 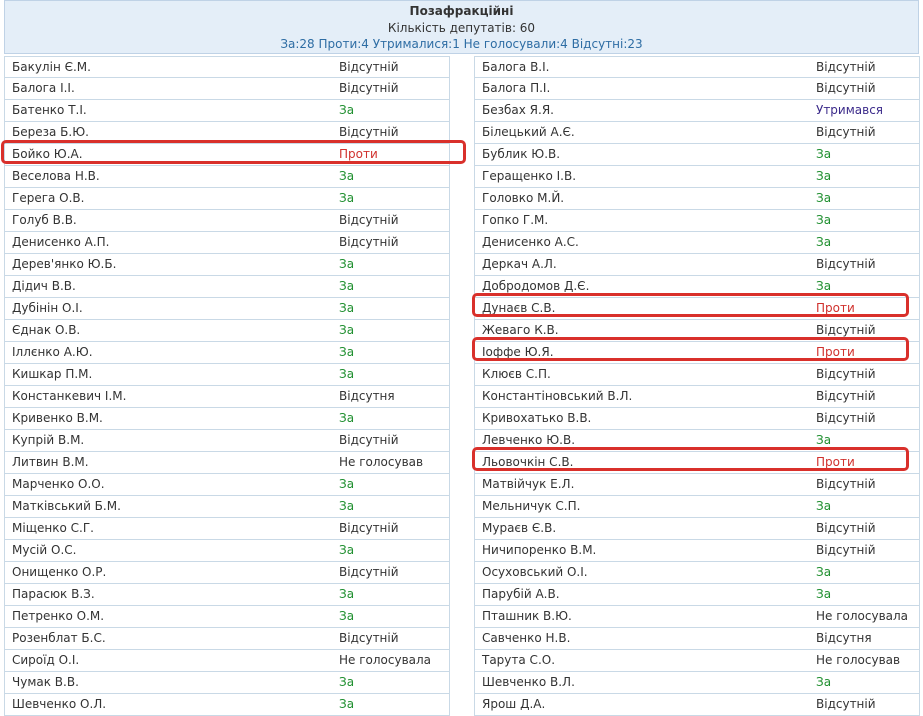 I want to click on deputy-name: Литвин В.М., so click(x=50, y=462).